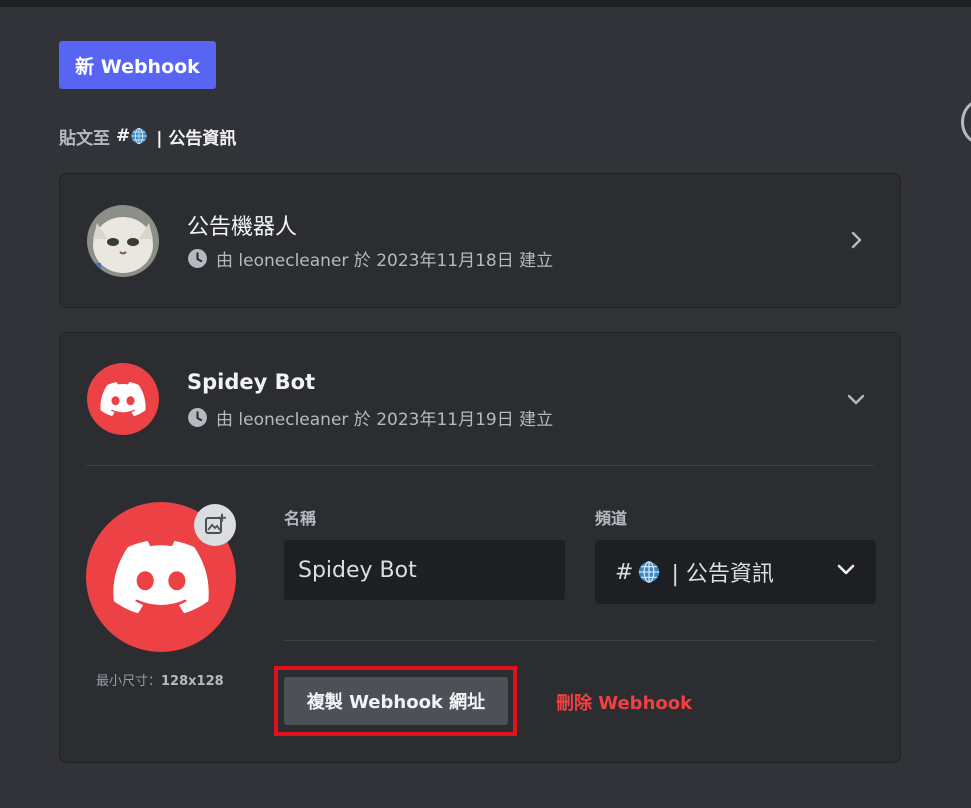 The image size is (971, 808). I want to click on side-scroll-handle, so click(966, 122).